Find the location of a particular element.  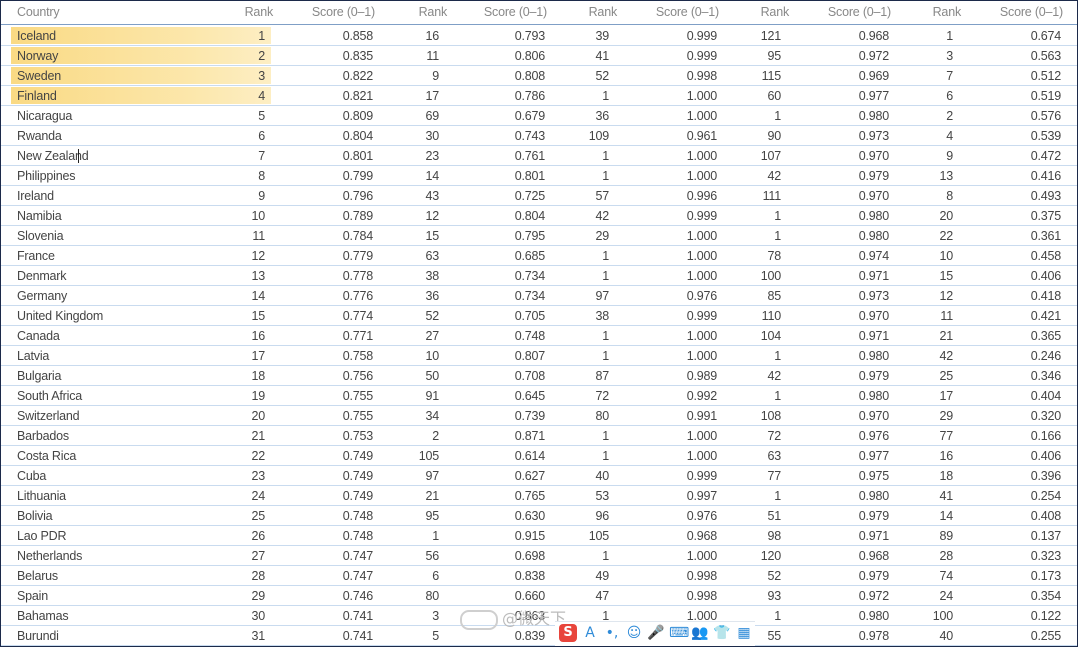

rank-cell: 93 is located at coordinates (774, 596).